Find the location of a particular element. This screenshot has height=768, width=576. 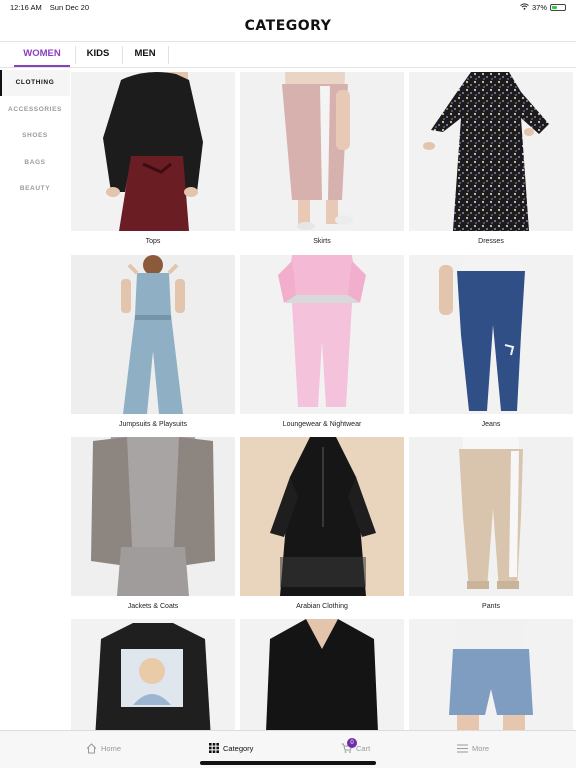

category-tile-jeans: Jeans is located at coordinates (491, 346).